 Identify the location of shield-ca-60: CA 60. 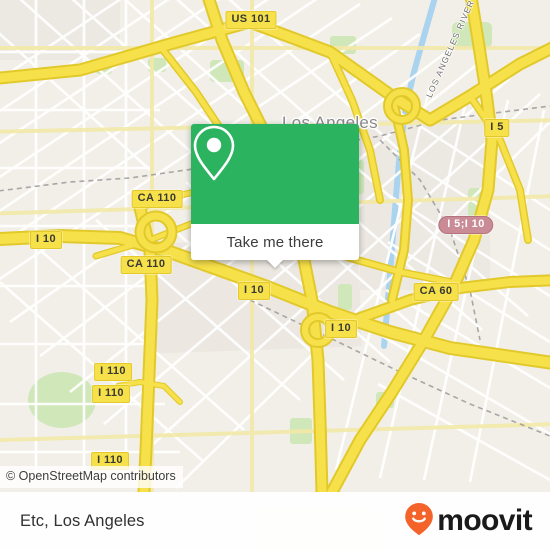
(436, 292).